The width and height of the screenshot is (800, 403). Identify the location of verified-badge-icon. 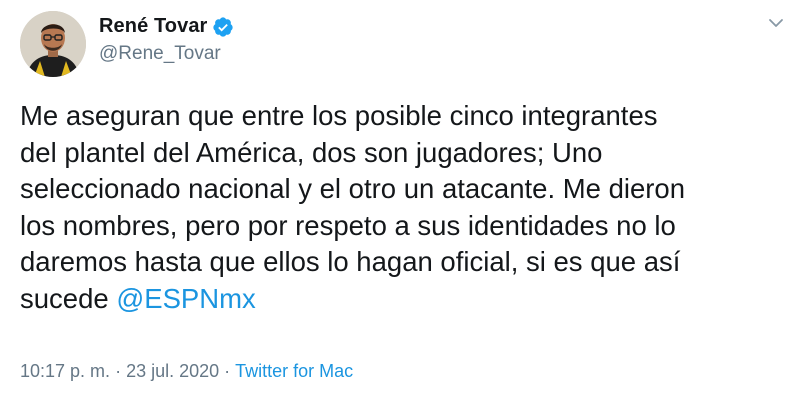
(223, 27).